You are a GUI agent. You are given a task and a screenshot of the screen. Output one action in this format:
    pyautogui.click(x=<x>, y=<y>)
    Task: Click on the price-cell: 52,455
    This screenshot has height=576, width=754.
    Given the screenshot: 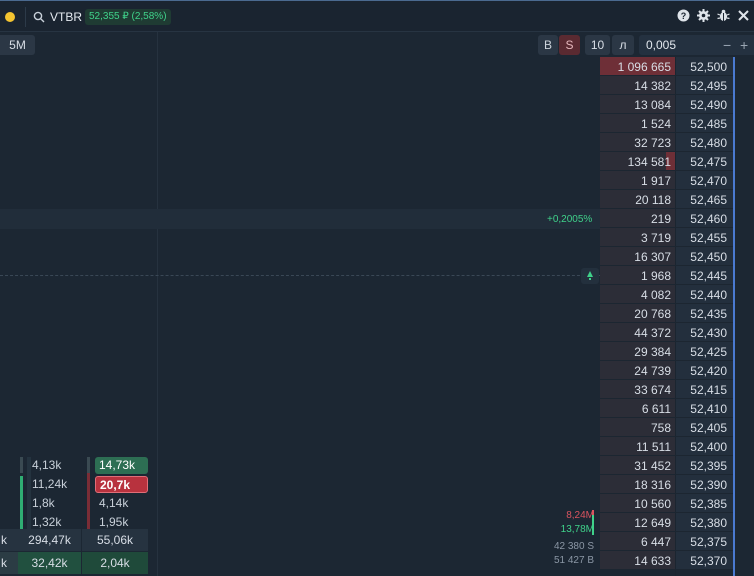 What is the action you would take?
    pyautogui.click(x=705, y=237)
    